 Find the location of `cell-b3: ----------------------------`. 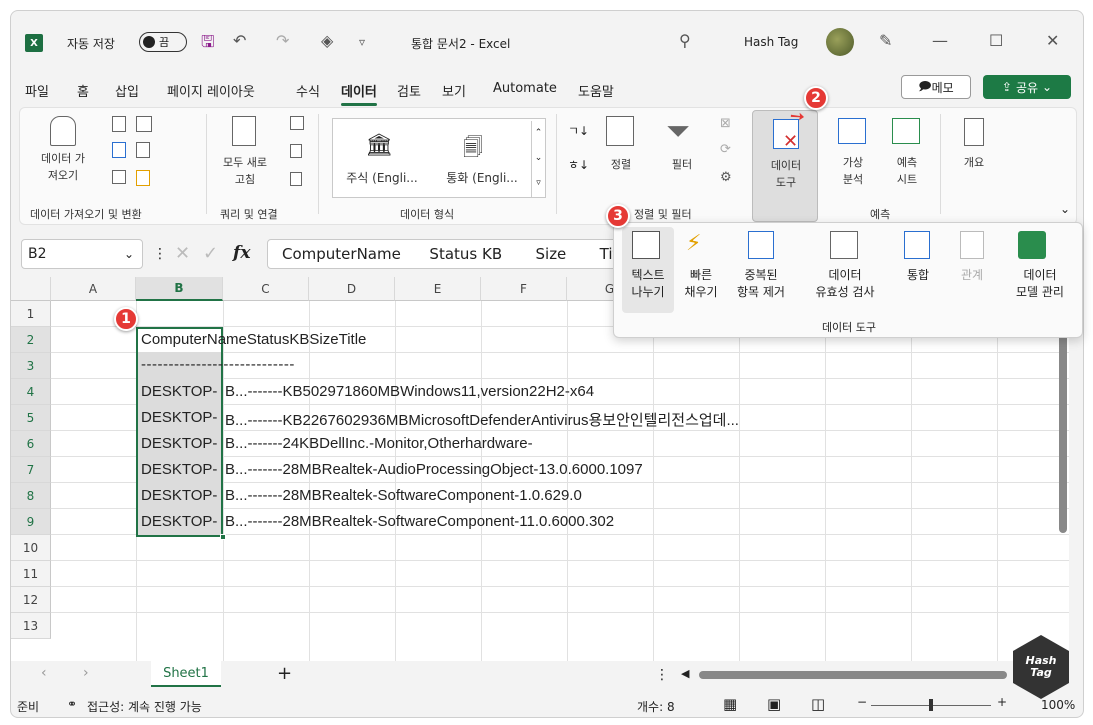

cell-b3: ---------------------------- is located at coordinates (218, 364).